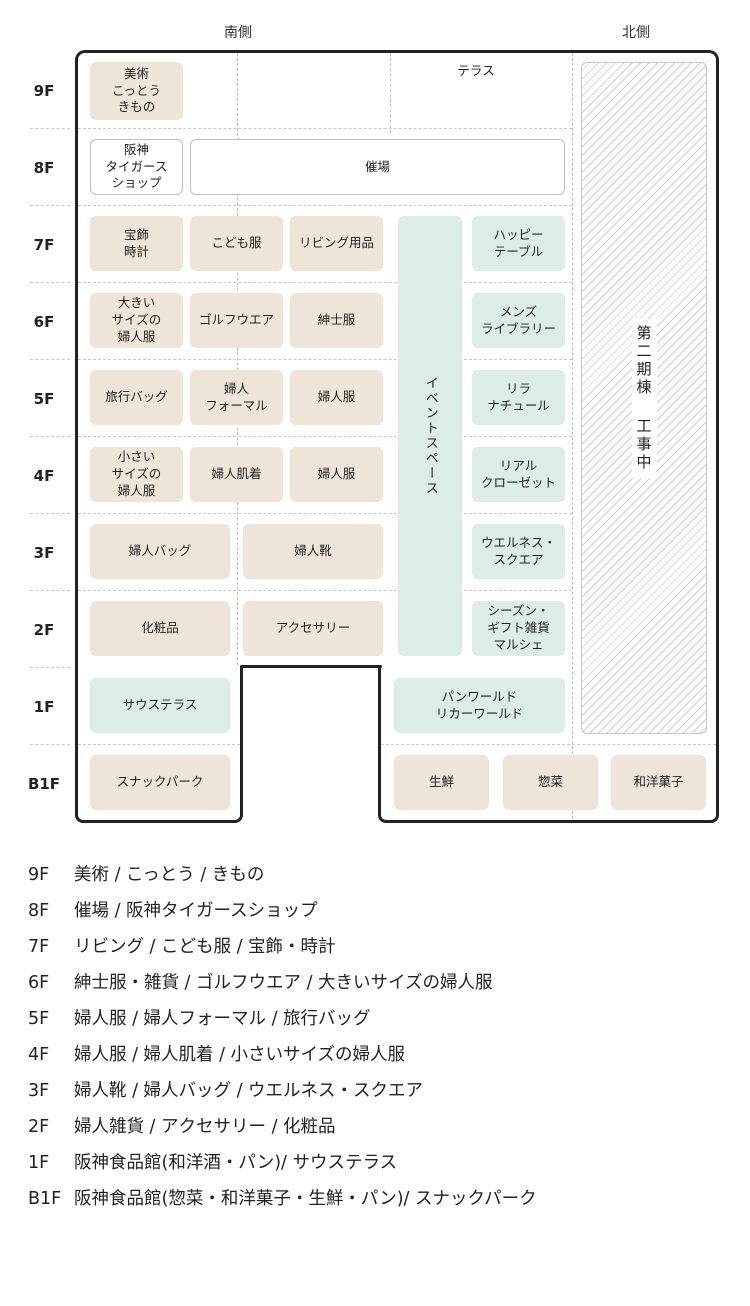  I want to click on notch-mask, so click(310, 748).